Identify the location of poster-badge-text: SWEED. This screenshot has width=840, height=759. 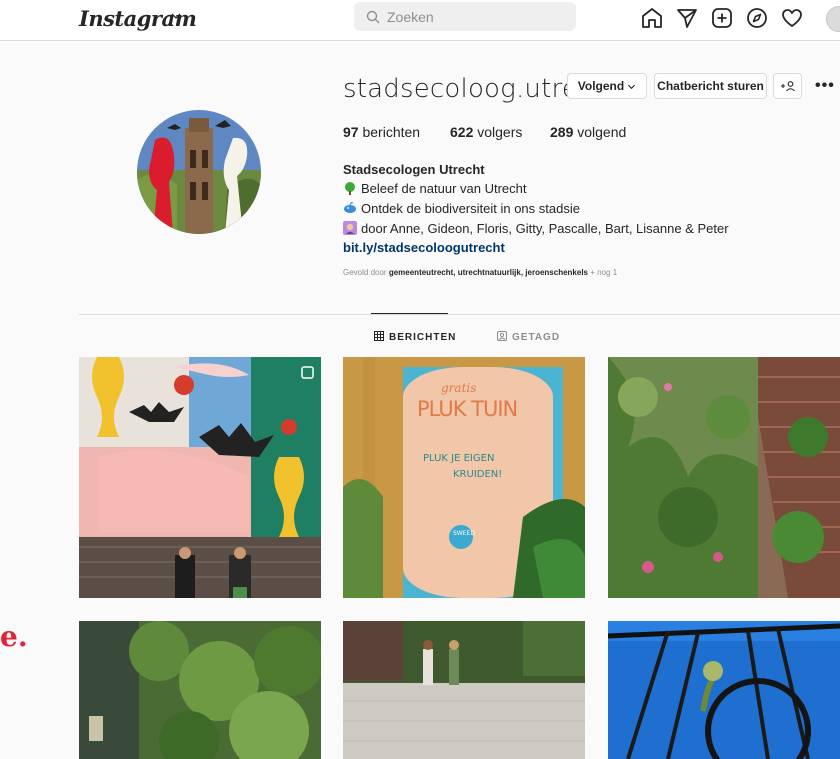
(464, 533).